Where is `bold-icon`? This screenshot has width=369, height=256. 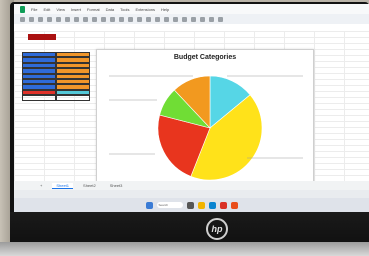 bold-icon is located at coordinates (94, 19).